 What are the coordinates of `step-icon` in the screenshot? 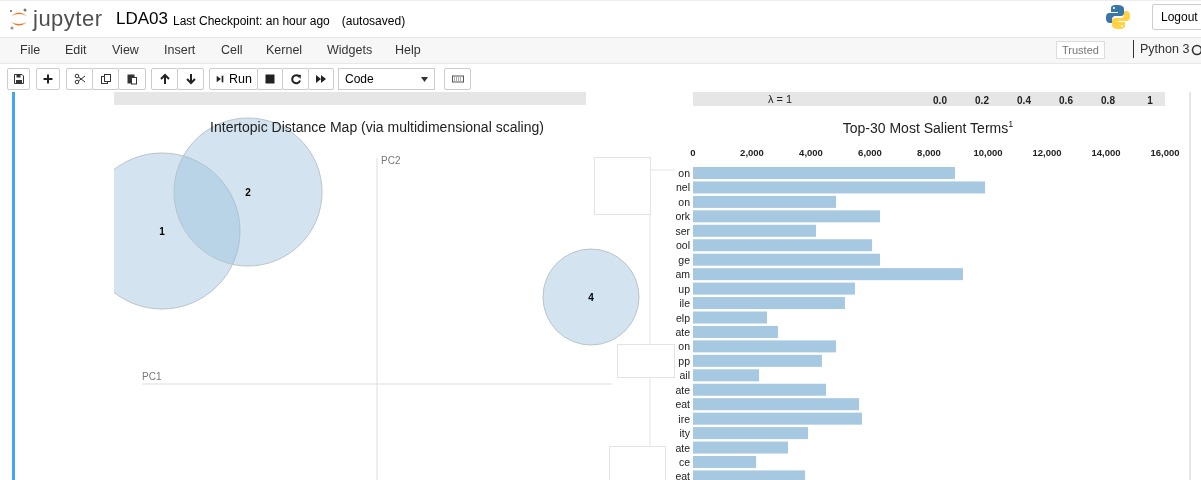 It's located at (220, 79).